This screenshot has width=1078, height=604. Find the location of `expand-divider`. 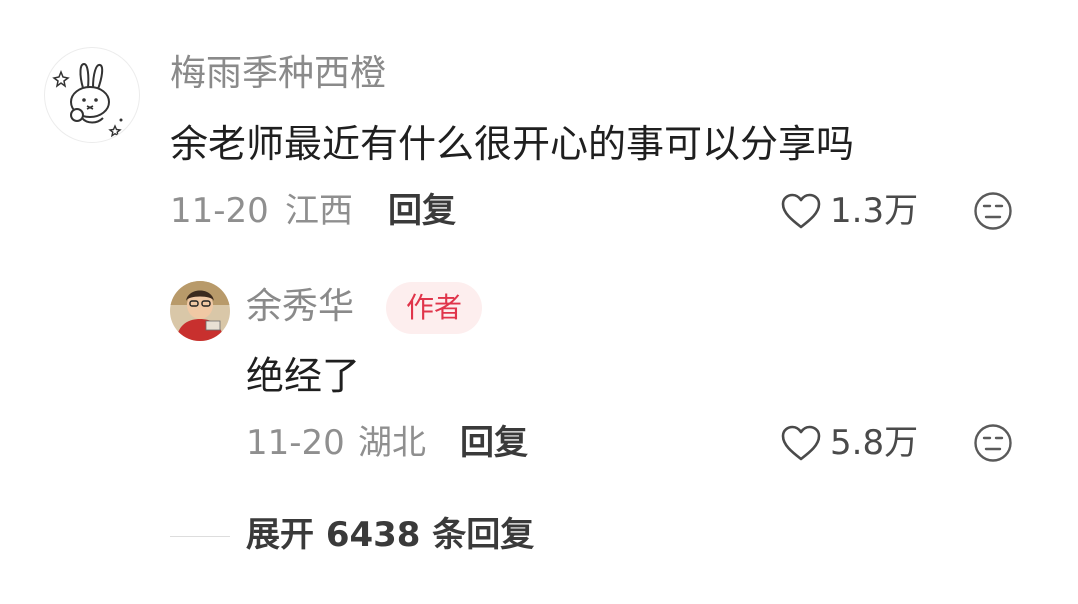

expand-divider is located at coordinates (200, 536).